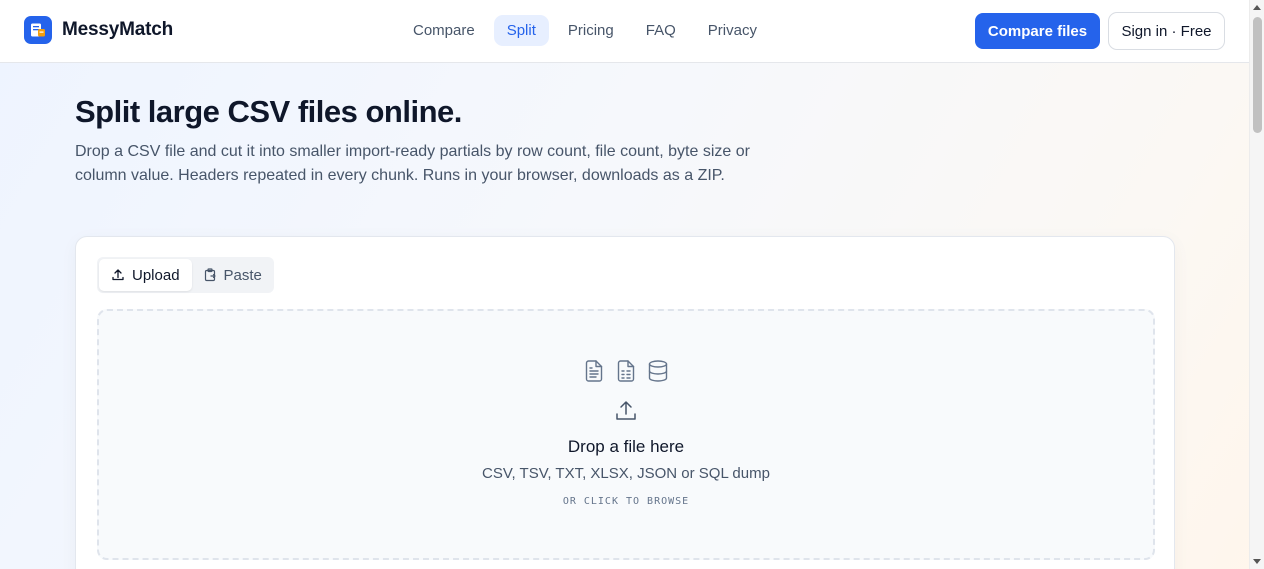  I want to click on brand: MessyMatch, so click(98, 30).